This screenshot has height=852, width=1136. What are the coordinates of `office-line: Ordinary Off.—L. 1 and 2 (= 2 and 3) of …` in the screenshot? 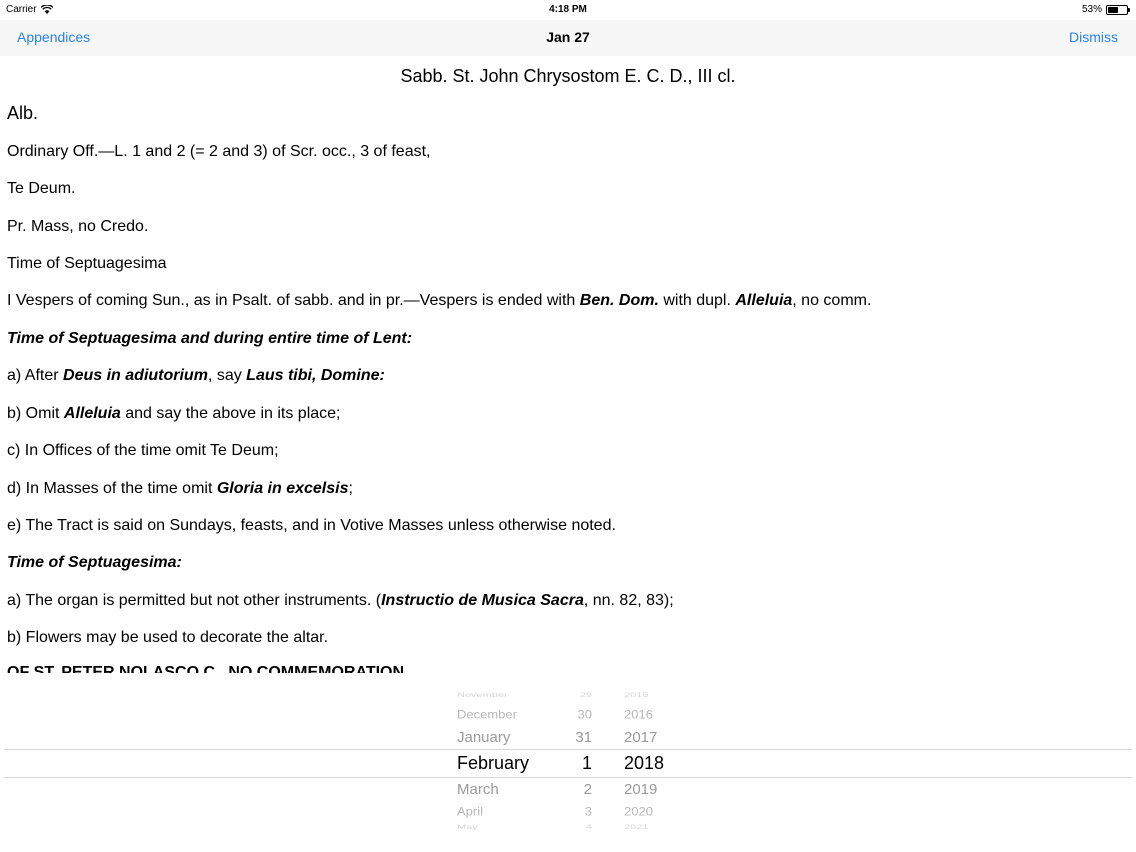 It's located at (219, 151).